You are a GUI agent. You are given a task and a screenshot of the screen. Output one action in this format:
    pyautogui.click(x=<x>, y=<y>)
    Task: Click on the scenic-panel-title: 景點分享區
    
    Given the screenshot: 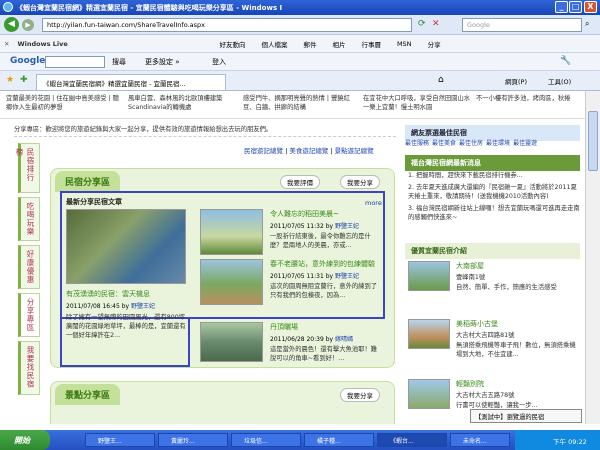 What is the action you would take?
    pyautogui.click(x=88, y=394)
    